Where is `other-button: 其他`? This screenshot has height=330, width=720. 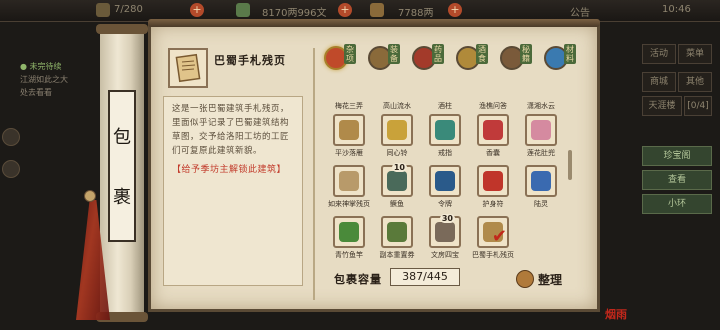
other-button: 其他 is located at coordinates (695, 82).